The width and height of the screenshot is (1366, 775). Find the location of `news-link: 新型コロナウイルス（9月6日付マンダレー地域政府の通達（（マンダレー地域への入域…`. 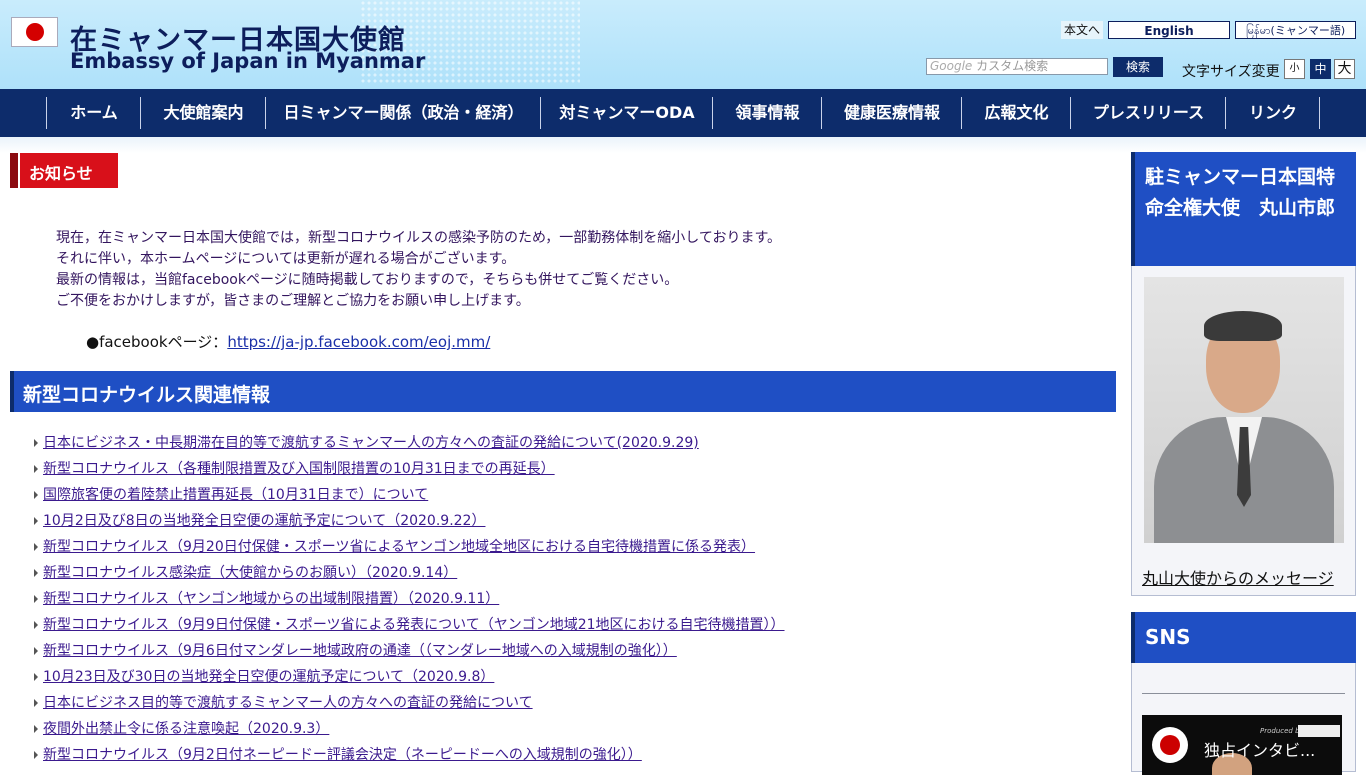

news-link: 新型コロナウイルス（9月6日付マンダレー地域政府の通達（（マンダレー地域への入域… is located at coordinates (360, 651).